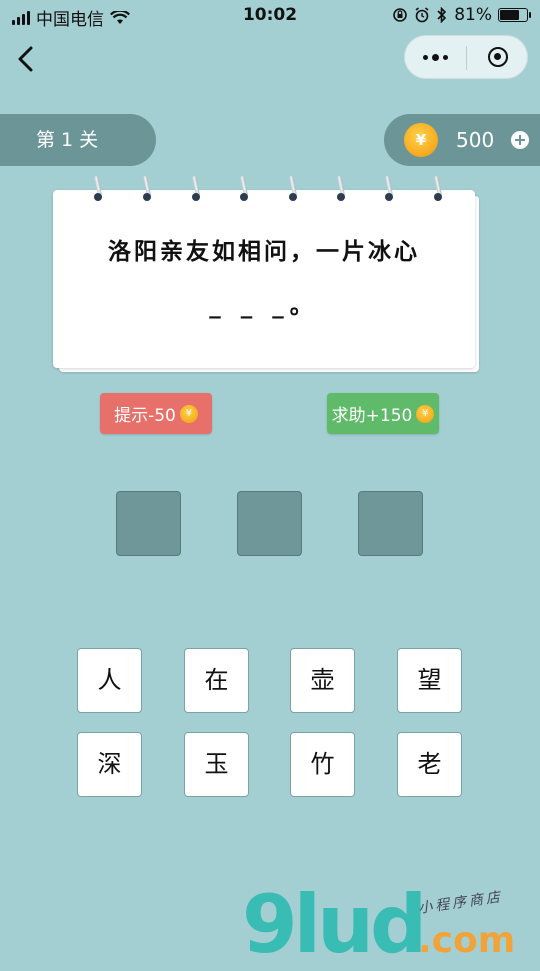  Describe the element at coordinates (460, 903) in the screenshot. I see `watermark-tagline: 小程序商店` at that location.